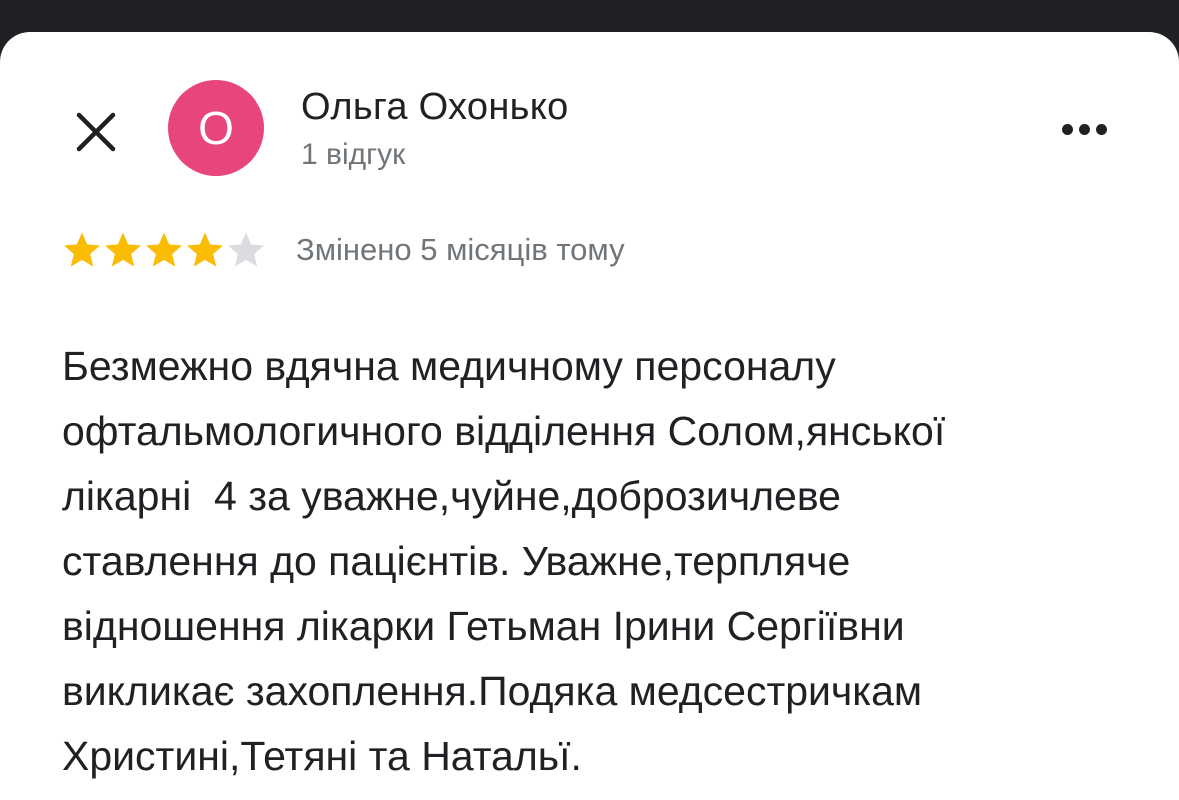  What do you see at coordinates (460, 249) in the screenshot?
I see `edited-timestamp: Змінено 5 місяців тому` at bounding box center [460, 249].